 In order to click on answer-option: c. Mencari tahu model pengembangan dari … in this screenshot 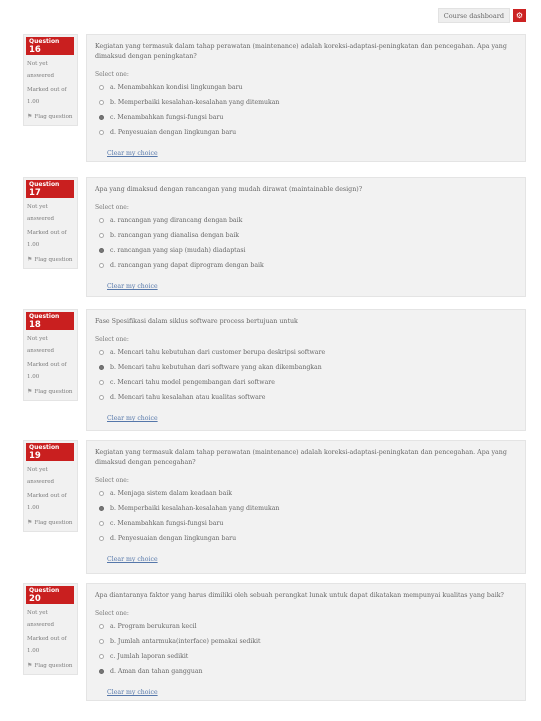, I will do `click(305, 382)`.